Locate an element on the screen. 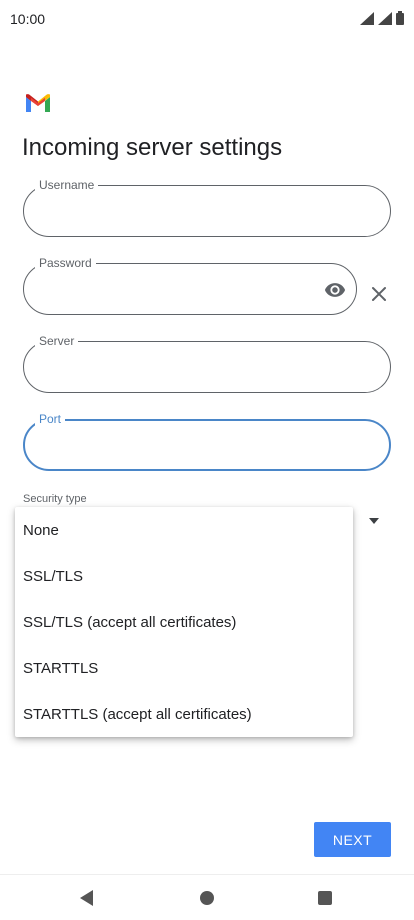  back-icon is located at coordinates (86, 898).